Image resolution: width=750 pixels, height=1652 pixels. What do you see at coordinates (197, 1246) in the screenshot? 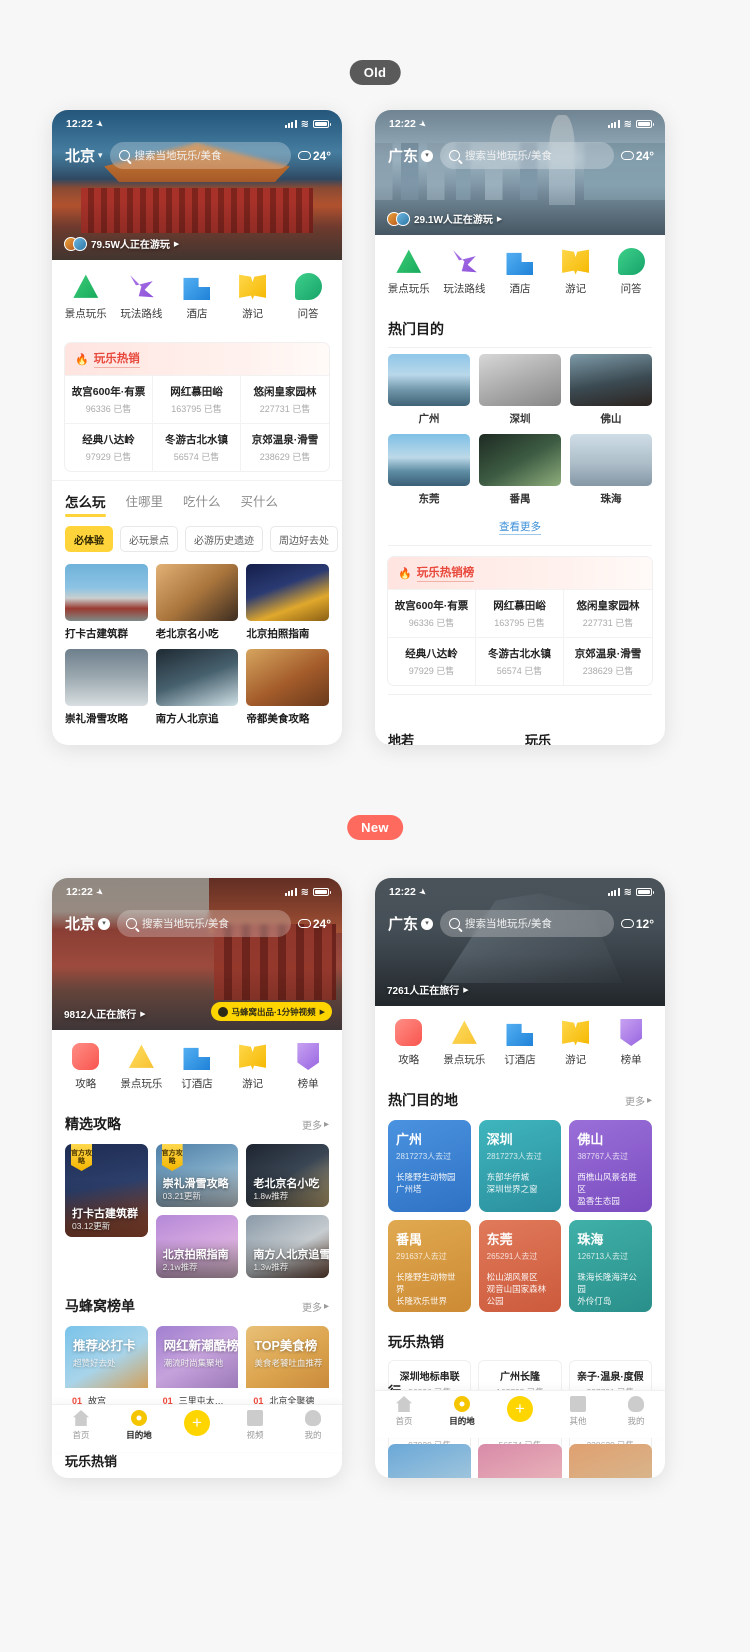
I see `guide-card: 北京拍照指南 2.1w推荐` at bounding box center [197, 1246].